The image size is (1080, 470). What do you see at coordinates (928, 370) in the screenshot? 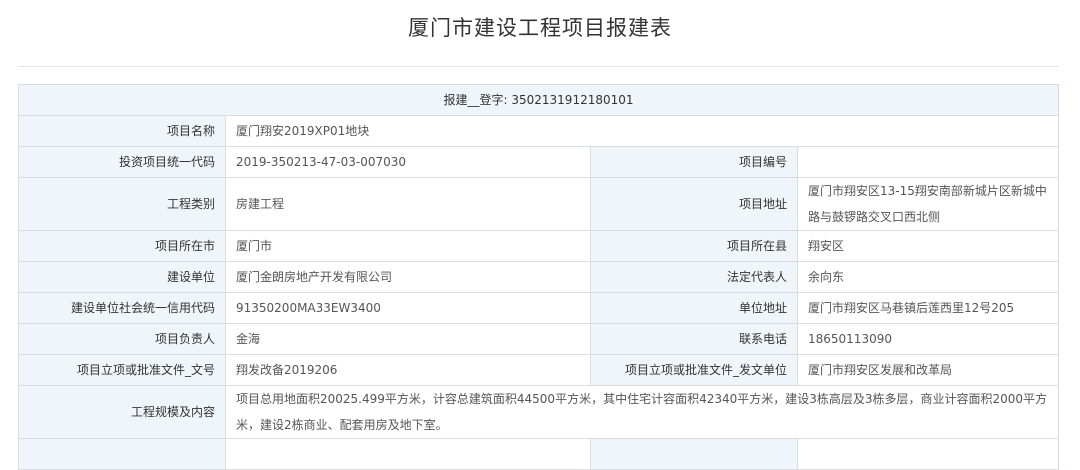
I see `approval-unit-value: 厦门市翔安区发展和改革局` at bounding box center [928, 370].